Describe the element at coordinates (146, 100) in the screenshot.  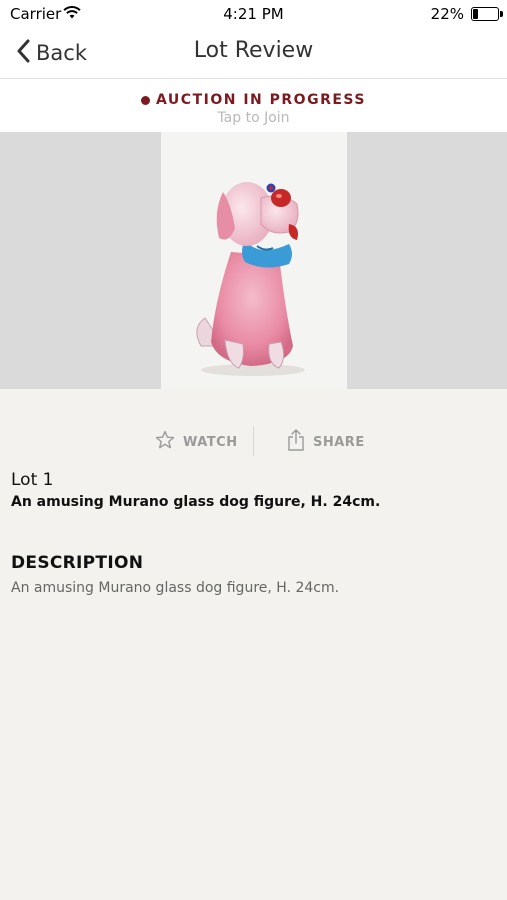
I see `live-dot-icon` at that location.